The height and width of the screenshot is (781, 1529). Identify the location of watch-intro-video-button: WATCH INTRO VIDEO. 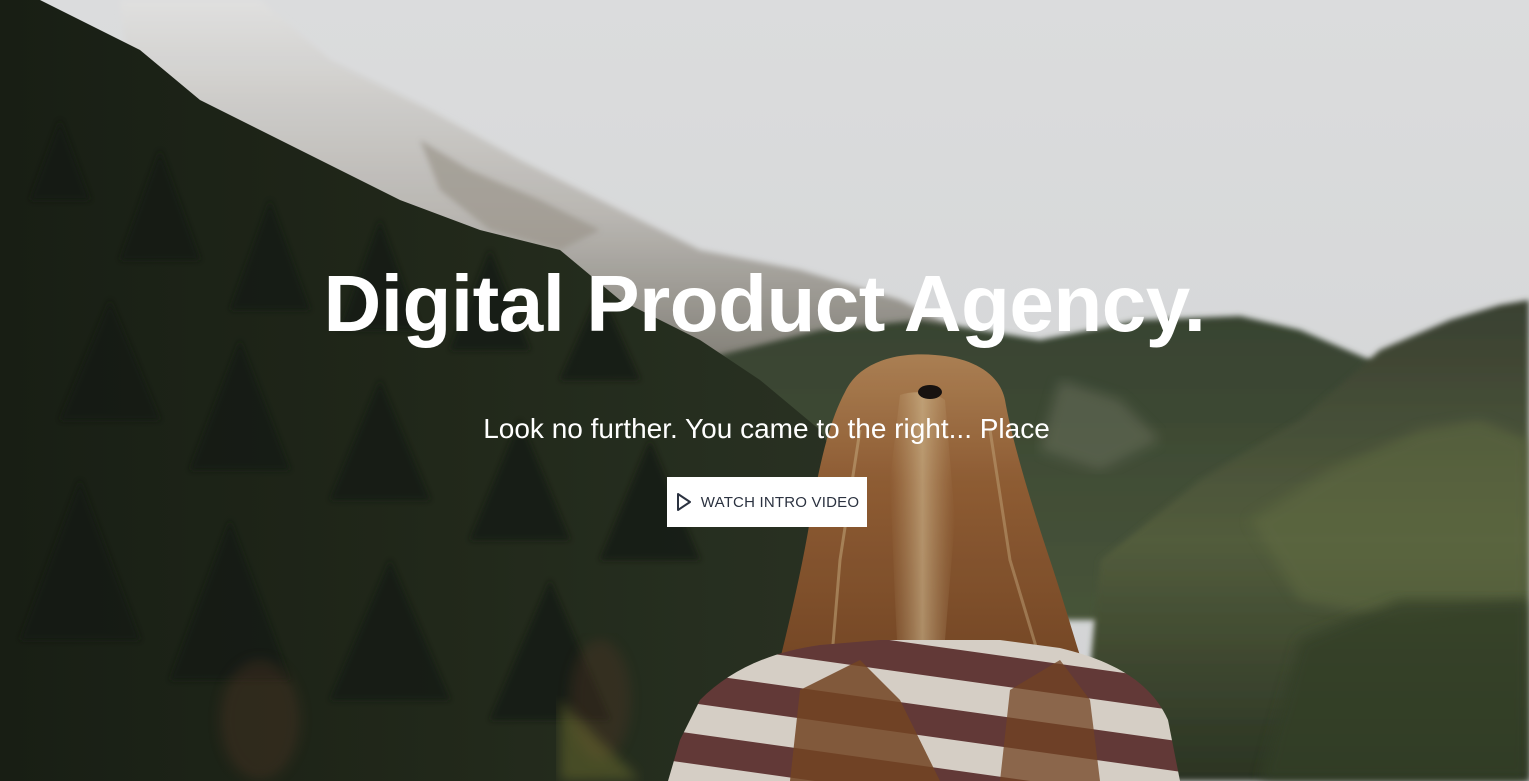
(767, 502).